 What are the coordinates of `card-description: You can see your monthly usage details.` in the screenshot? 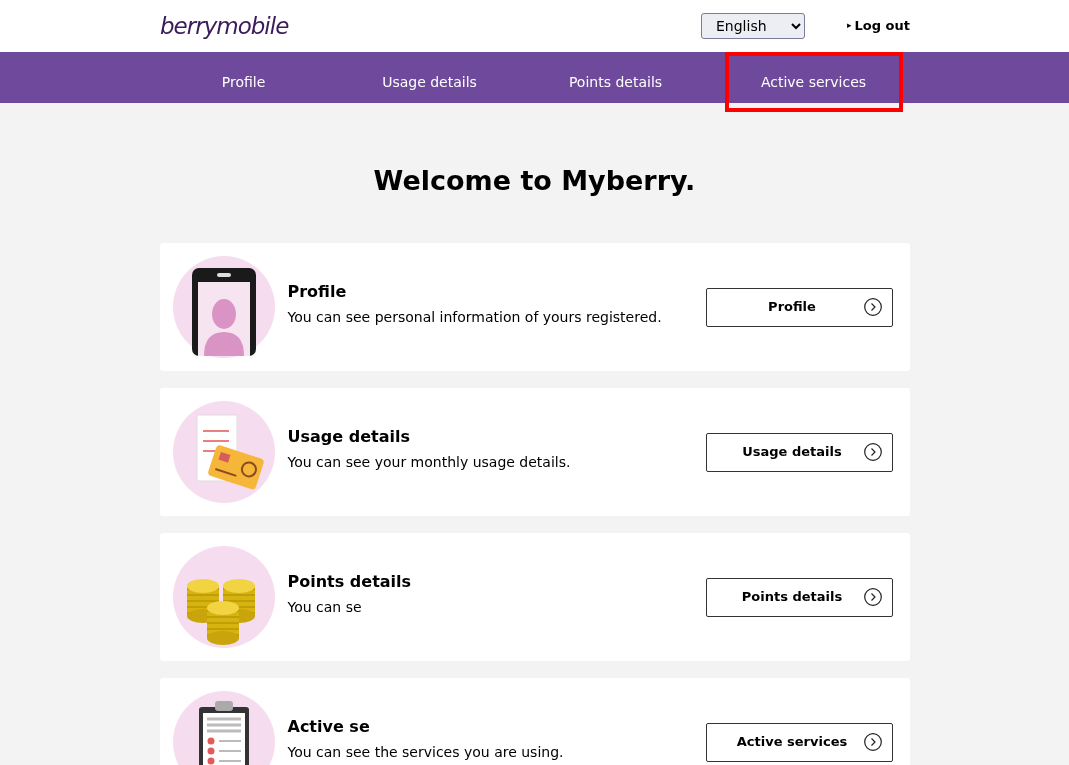 It's located at (429, 461).